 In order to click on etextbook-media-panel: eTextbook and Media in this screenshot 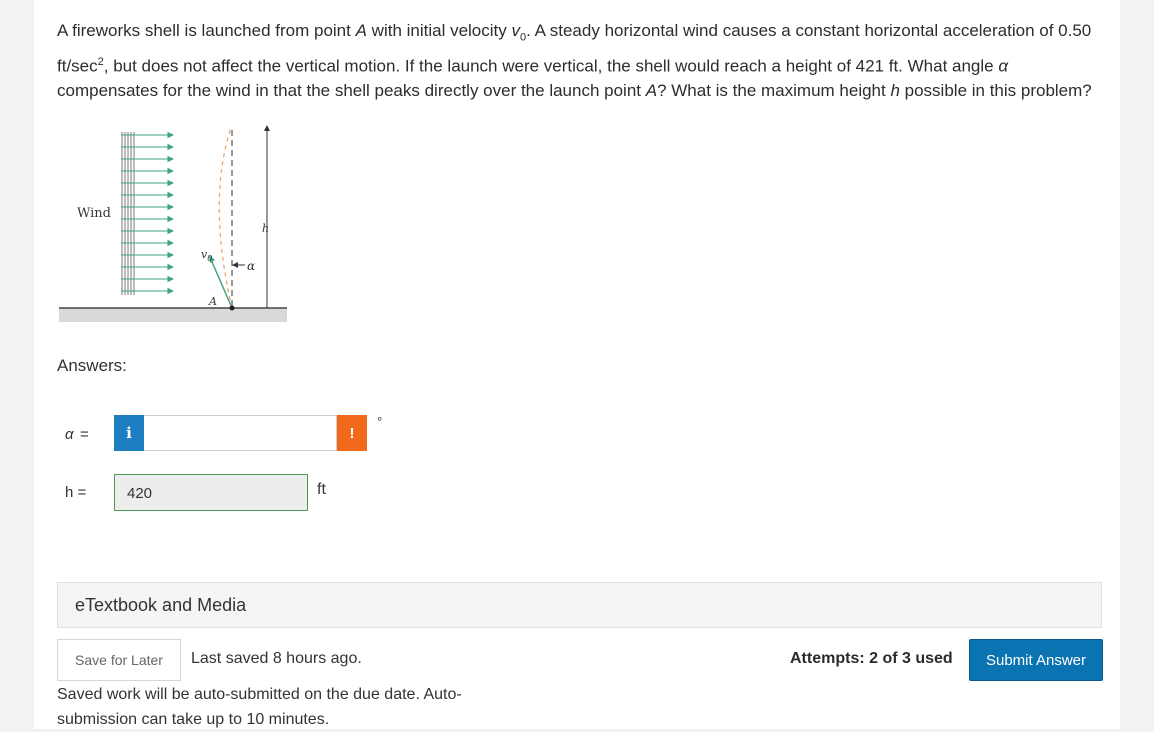, I will do `click(579, 605)`.